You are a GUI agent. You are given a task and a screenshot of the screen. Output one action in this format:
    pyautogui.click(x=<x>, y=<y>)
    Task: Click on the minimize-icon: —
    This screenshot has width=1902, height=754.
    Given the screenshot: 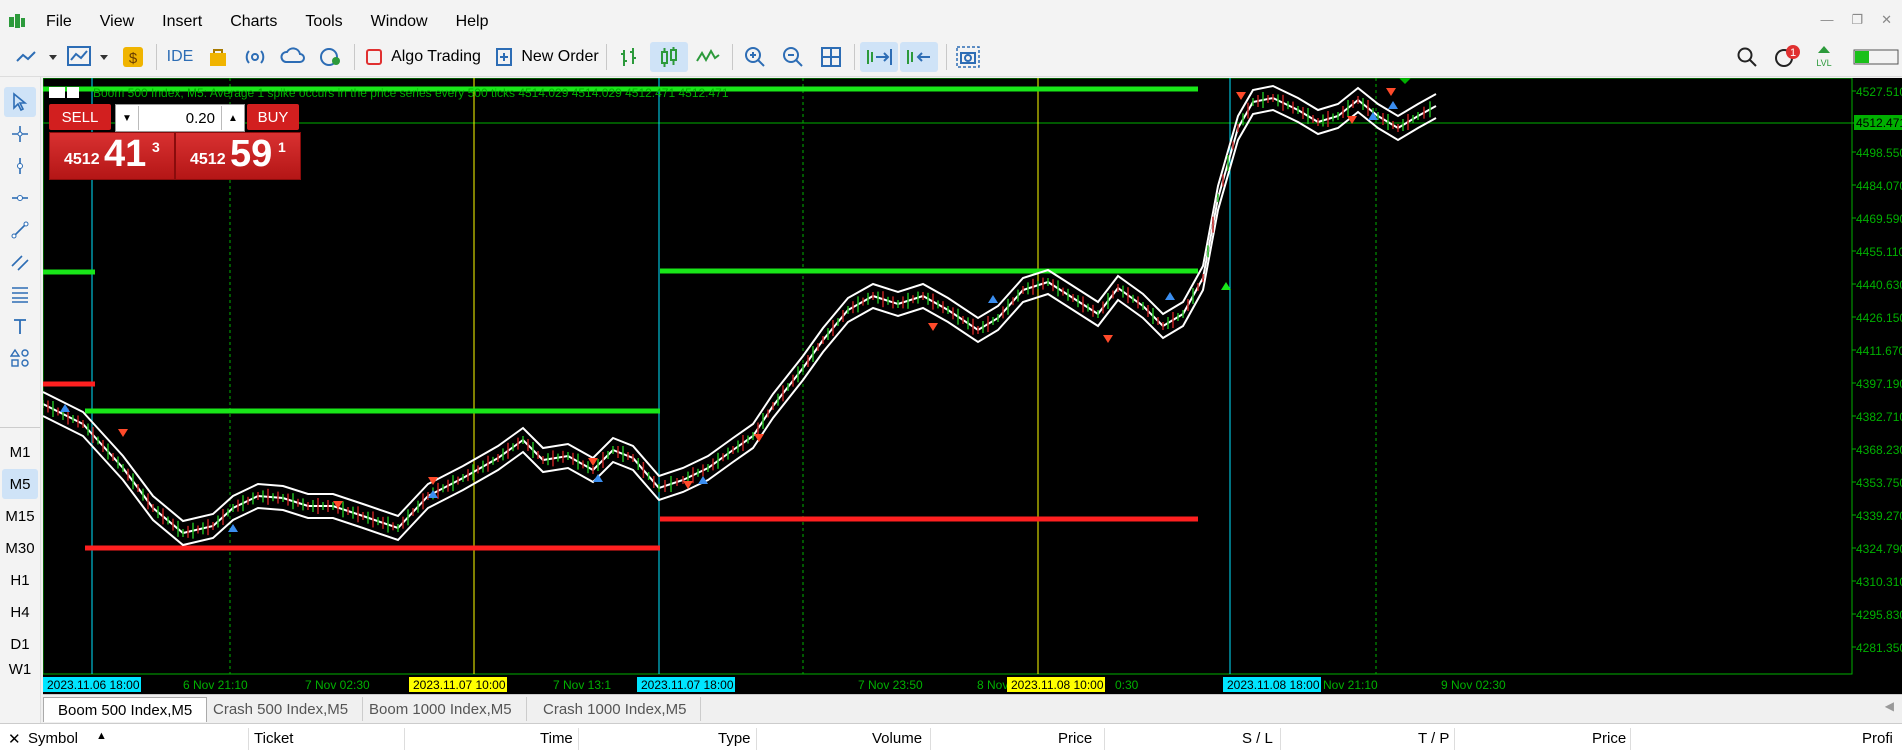 What is the action you would take?
    pyautogui.click(x=1826, y=20)
    